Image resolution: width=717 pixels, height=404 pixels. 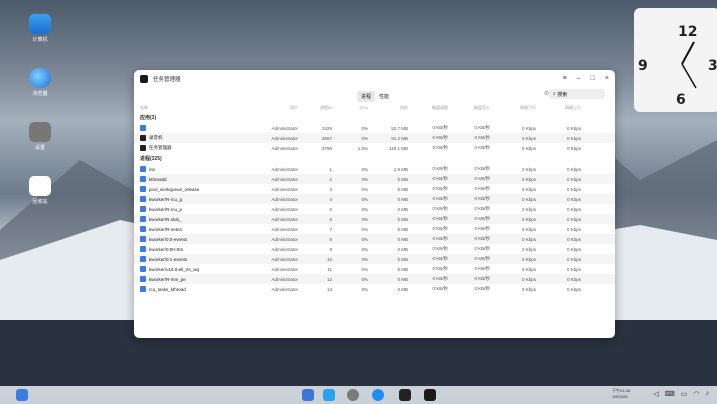 I want to click on desktop-icon, so click(x=329, y=395).